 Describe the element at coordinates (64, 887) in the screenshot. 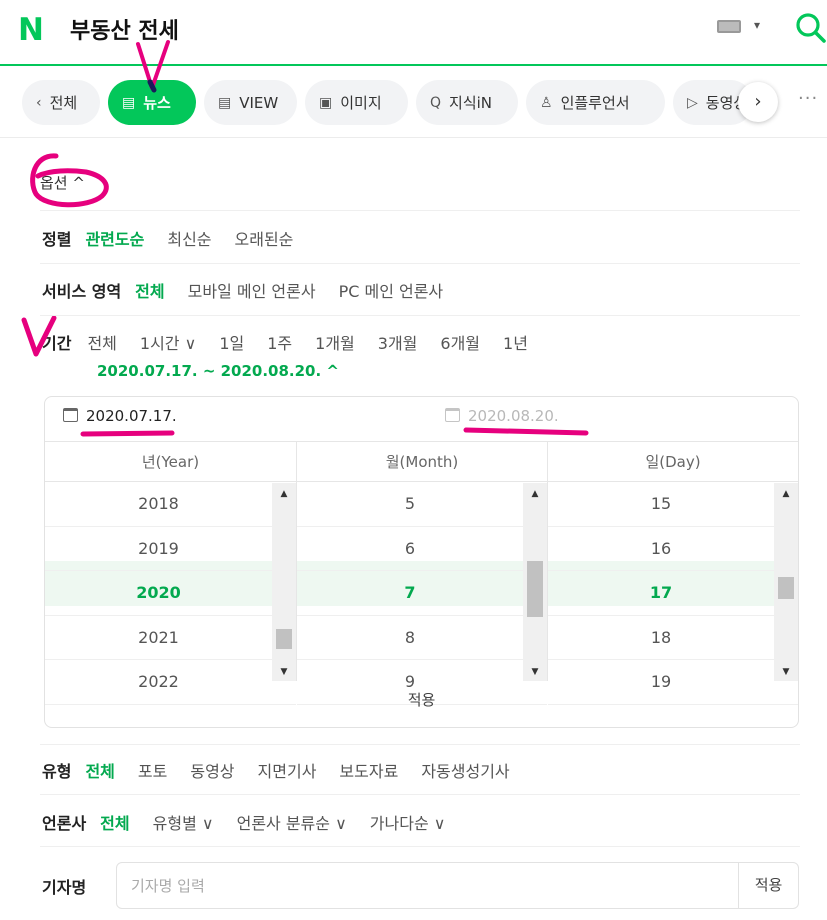

I see `reporter-label: 기자명` at that location.